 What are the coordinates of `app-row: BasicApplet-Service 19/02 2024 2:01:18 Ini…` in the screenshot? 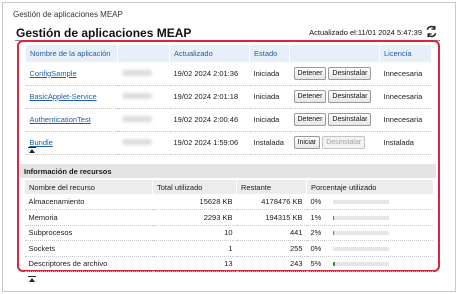 It's located at (228, 97).